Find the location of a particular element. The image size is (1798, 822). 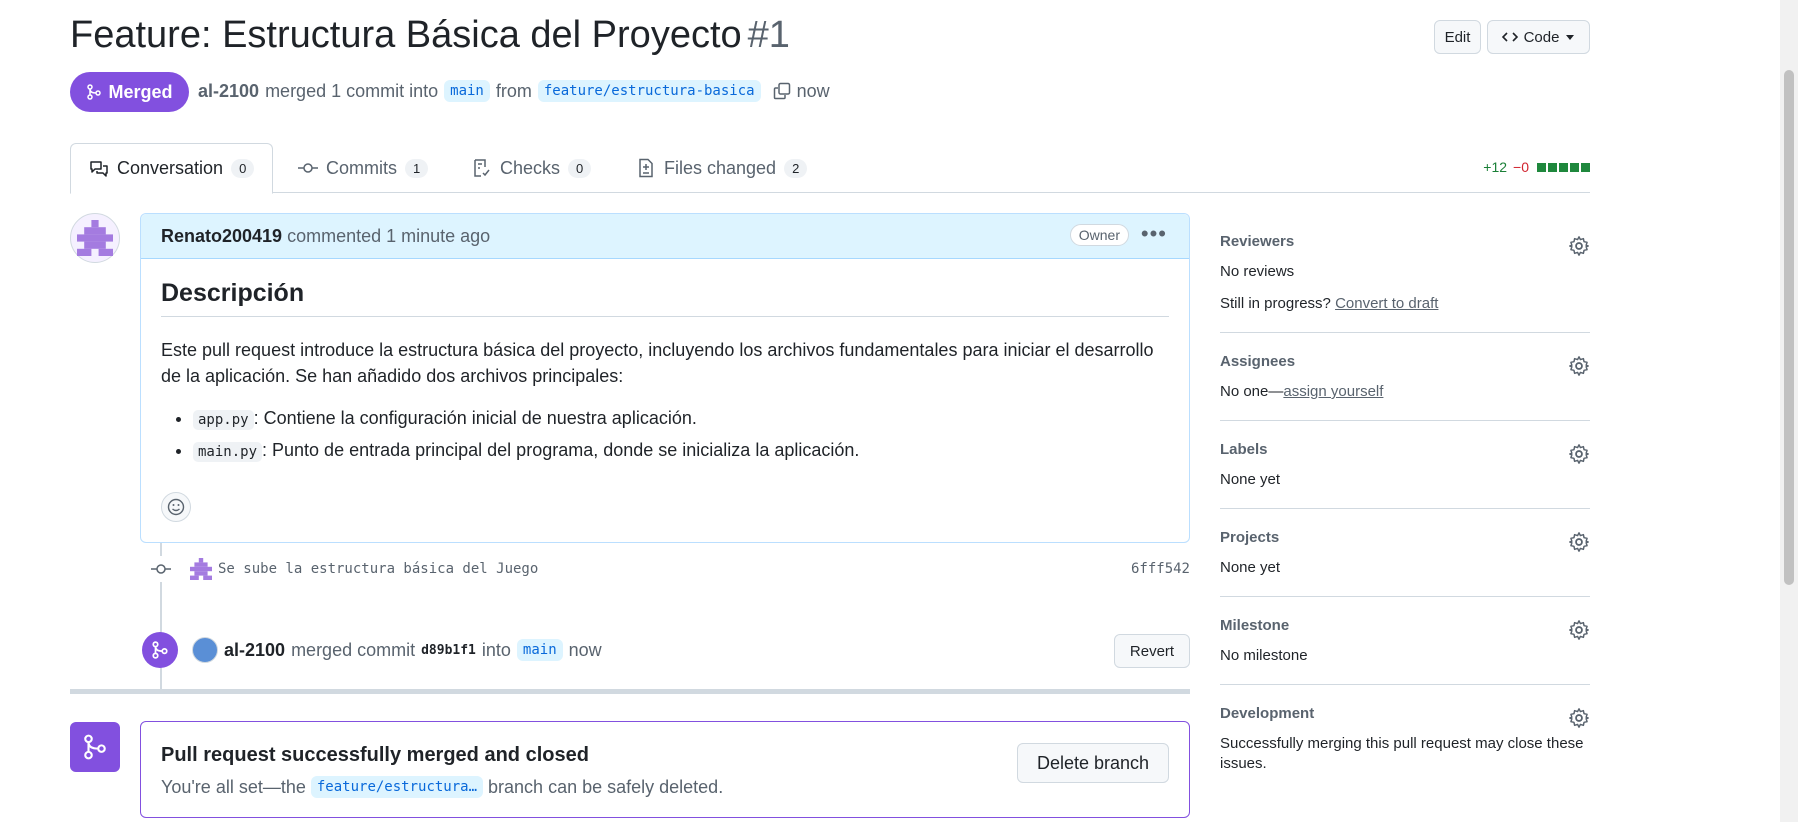

tab-label: Checks is located at coordinates (530, 167).